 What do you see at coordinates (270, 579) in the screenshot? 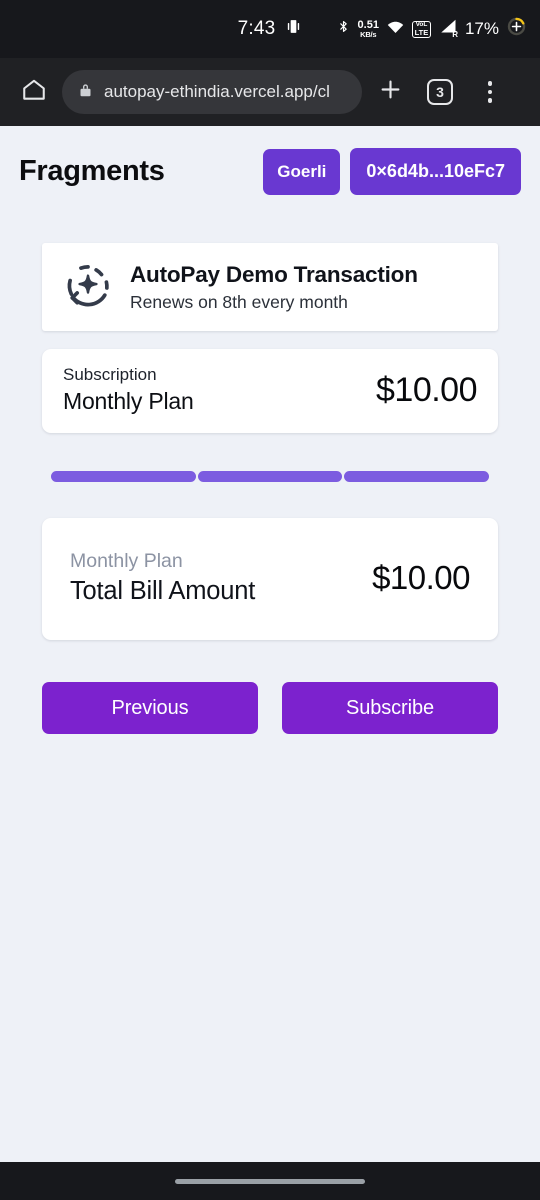
I see `total-bill-card: Monthly Plan Total Bill Amount $10.00` at bounding box center [270, 579].